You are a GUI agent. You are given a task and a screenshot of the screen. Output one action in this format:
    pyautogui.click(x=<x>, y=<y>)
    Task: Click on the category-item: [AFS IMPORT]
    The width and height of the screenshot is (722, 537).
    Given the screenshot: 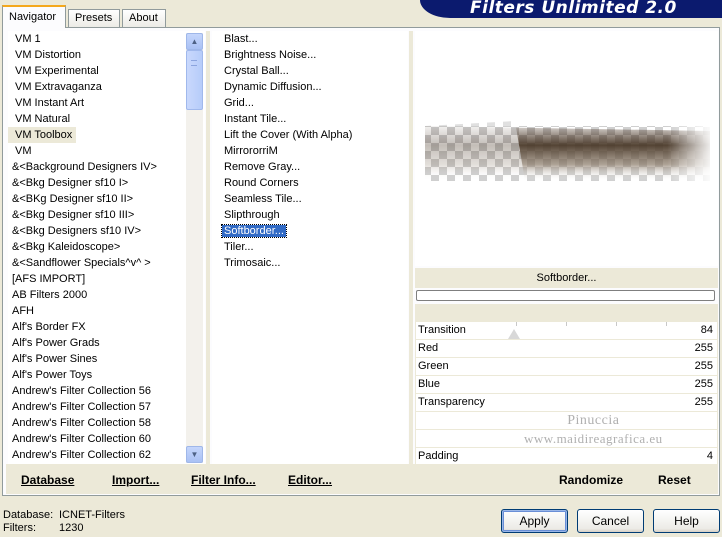 What is the action you would take?
    pyautogui.click(x=106, y=279)
    